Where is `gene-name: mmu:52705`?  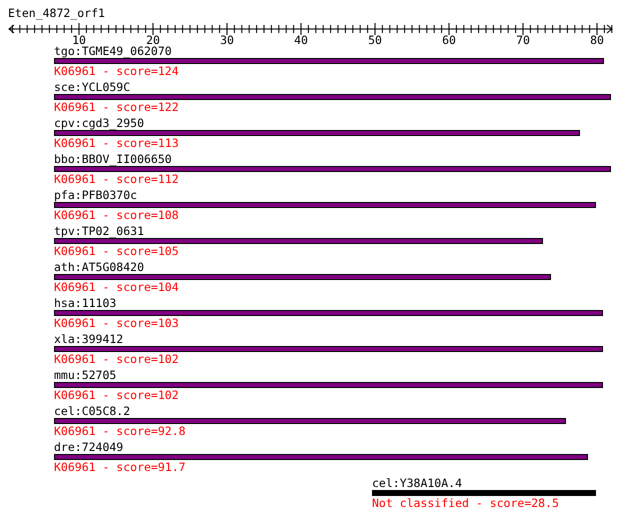
gene-name: mmu:52705 is located at coordinates (85, 375).